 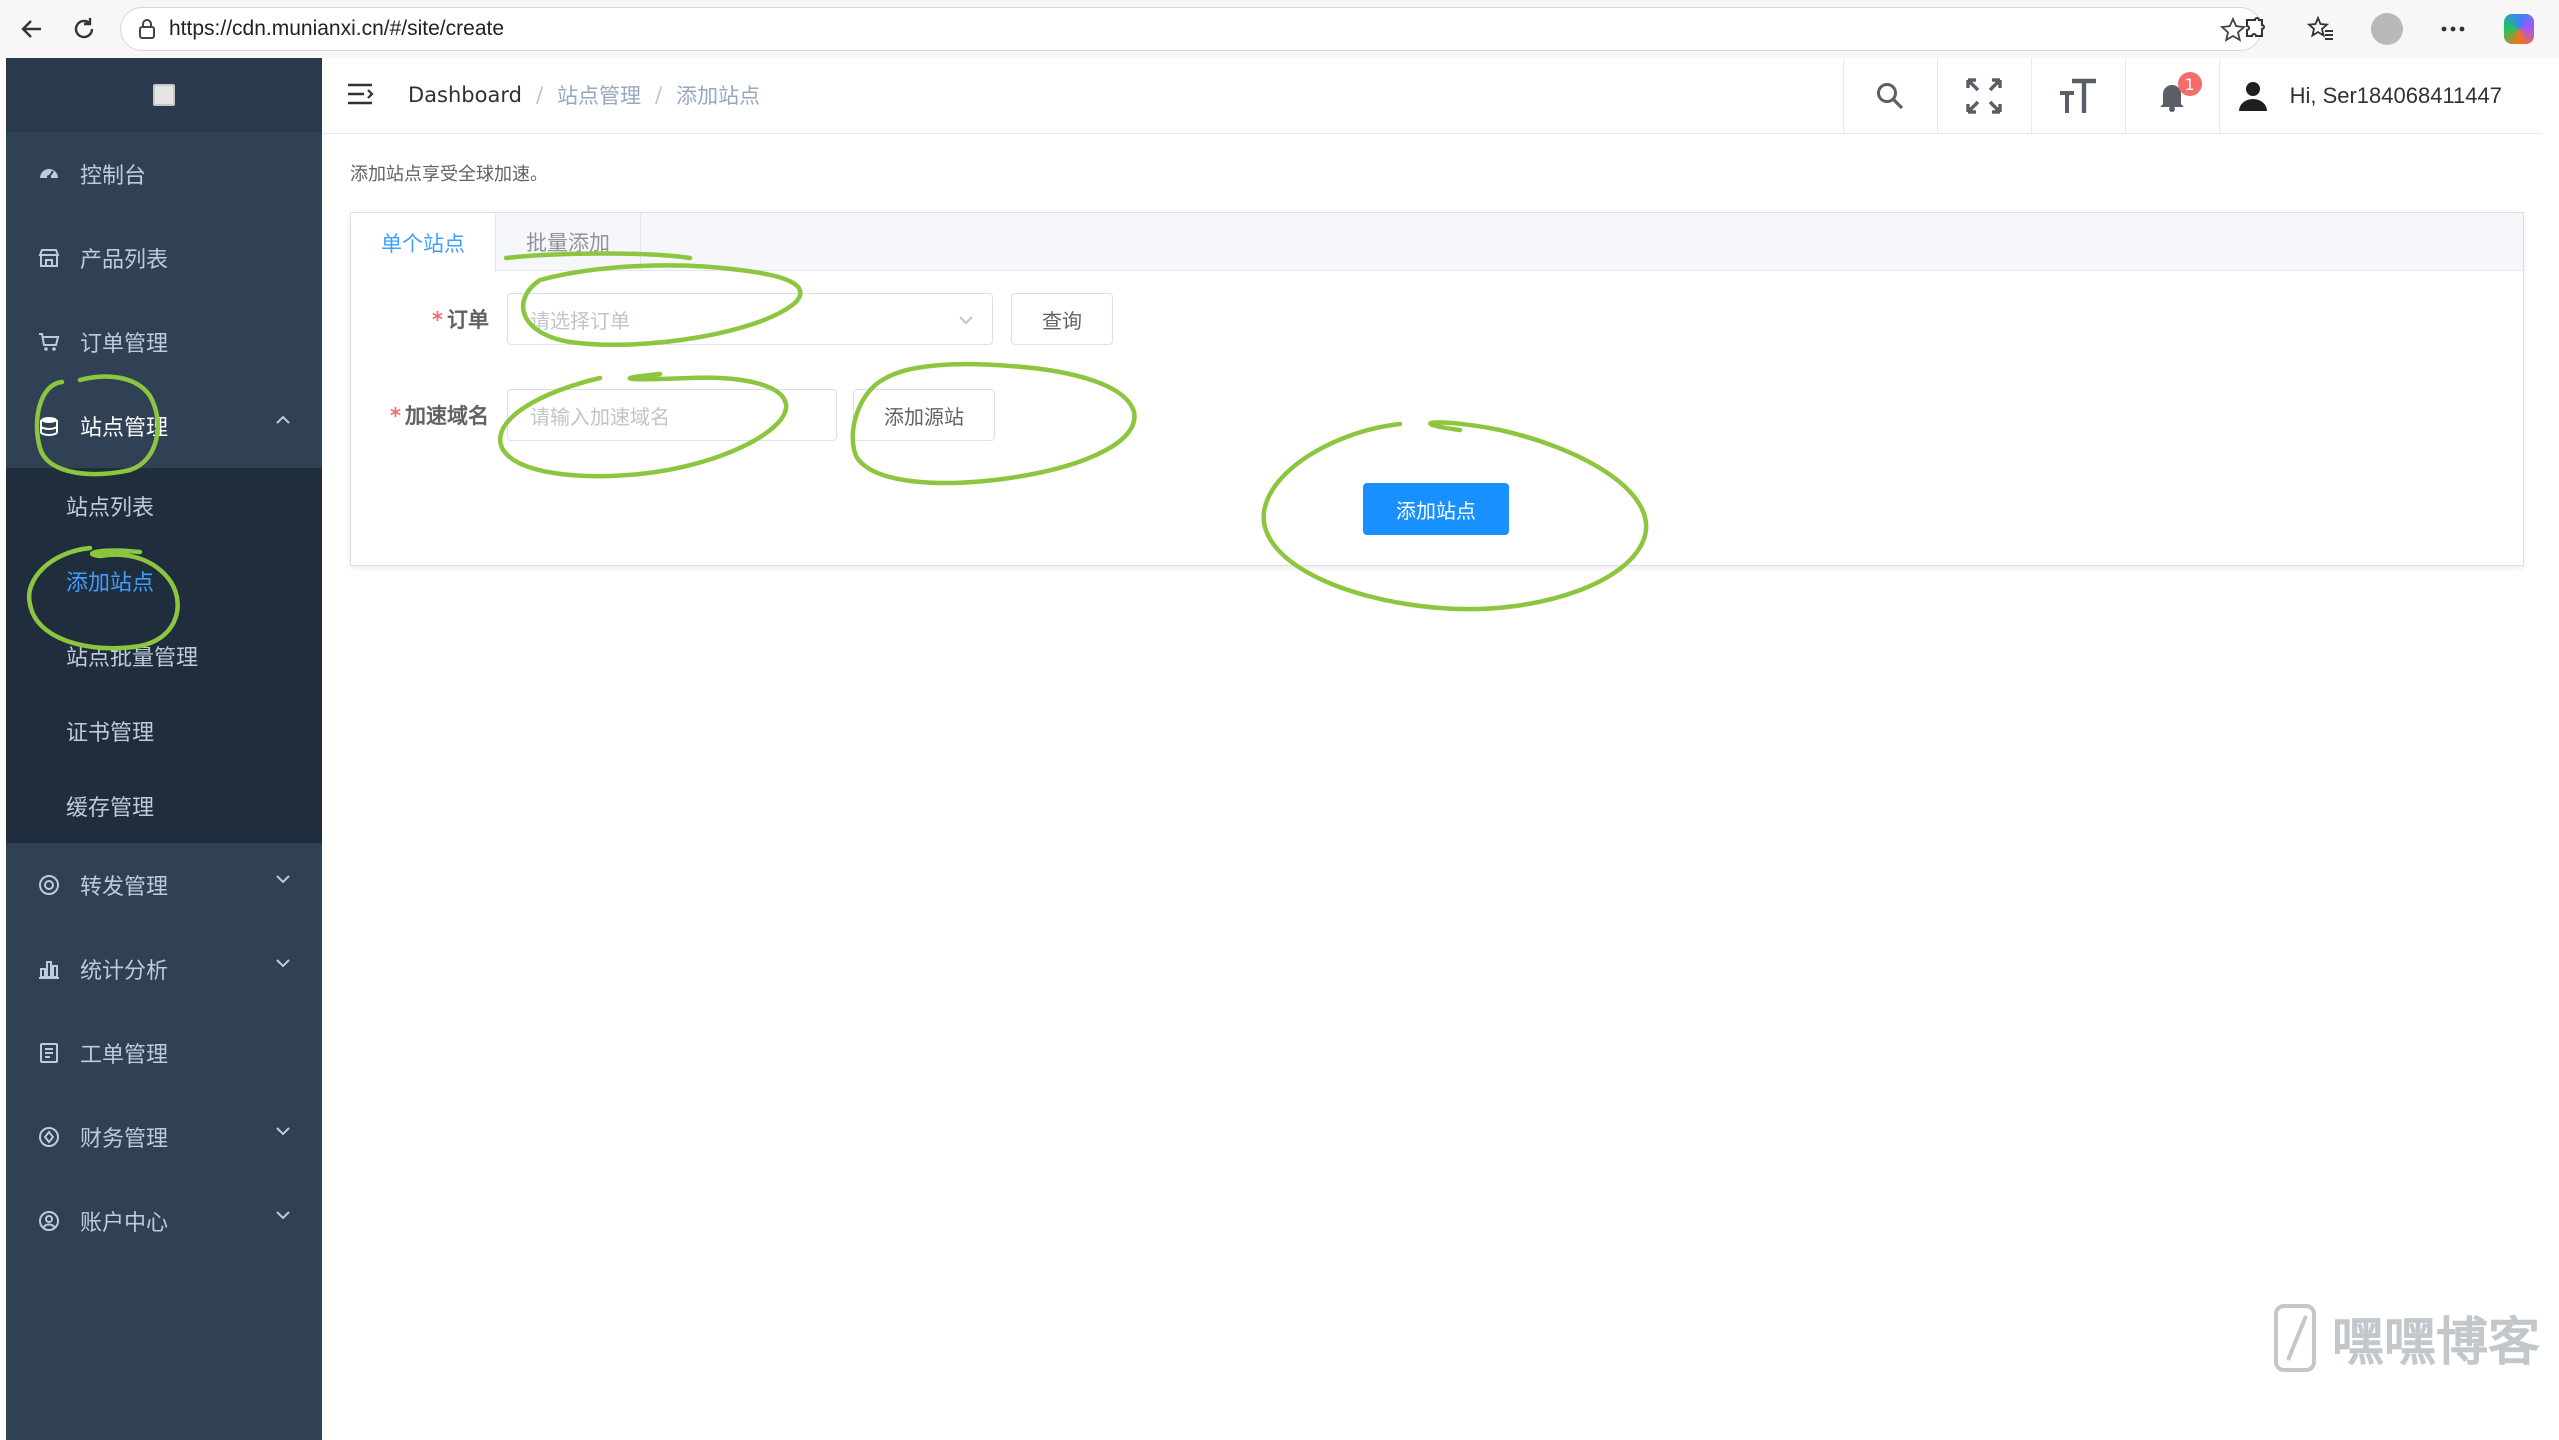 What do you see at coordinates (1062, 319) in the screenshot?
I see `query-button: 查询` at bounding box center [1062, 319].